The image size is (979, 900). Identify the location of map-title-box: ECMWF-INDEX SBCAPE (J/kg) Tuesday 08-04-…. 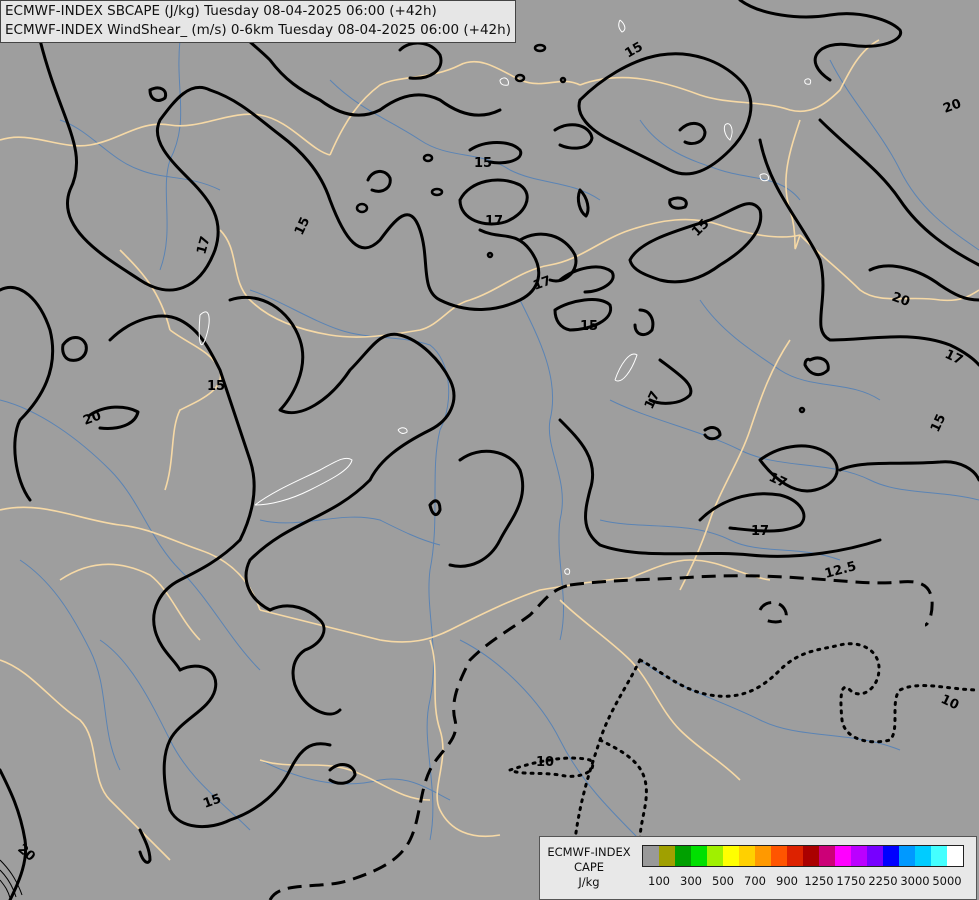
(258, 21).